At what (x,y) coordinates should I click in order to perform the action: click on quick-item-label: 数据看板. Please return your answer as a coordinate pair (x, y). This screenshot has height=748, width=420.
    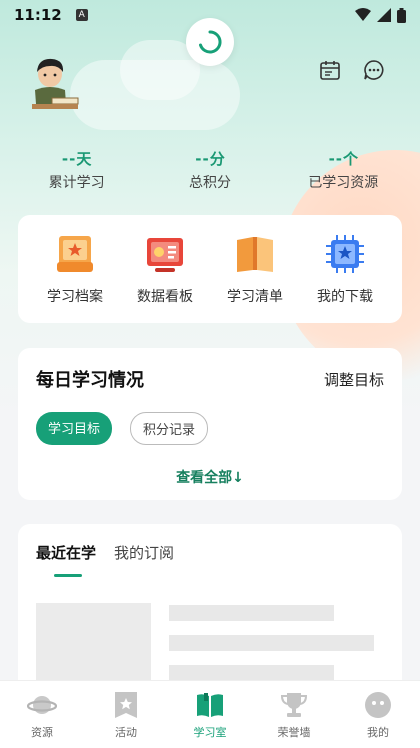
    Looking at the image, I should click on (165, 297).